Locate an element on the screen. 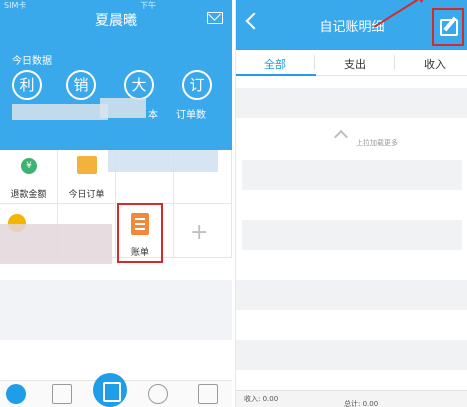  tab-chart-icon is located at coordinates (158, 394).